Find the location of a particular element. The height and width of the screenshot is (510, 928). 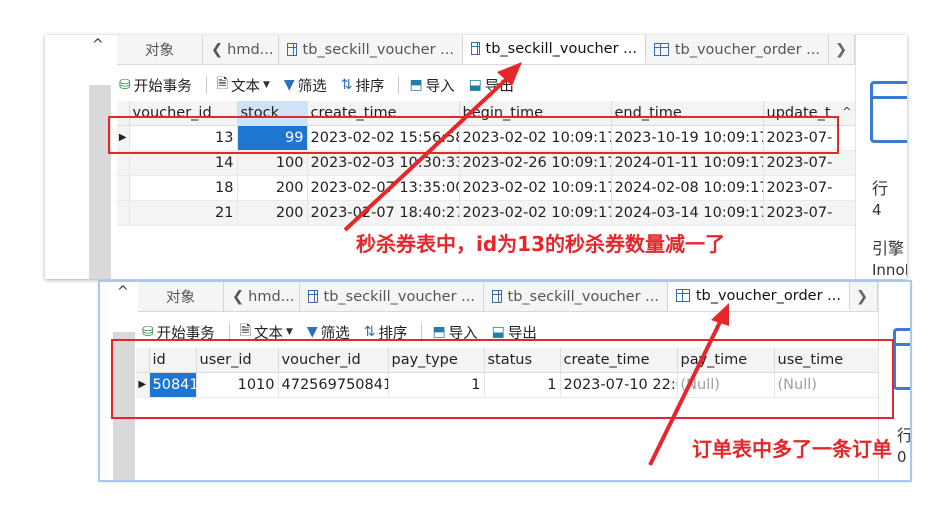

arrow-line-top is located at coordinates (428, 152).